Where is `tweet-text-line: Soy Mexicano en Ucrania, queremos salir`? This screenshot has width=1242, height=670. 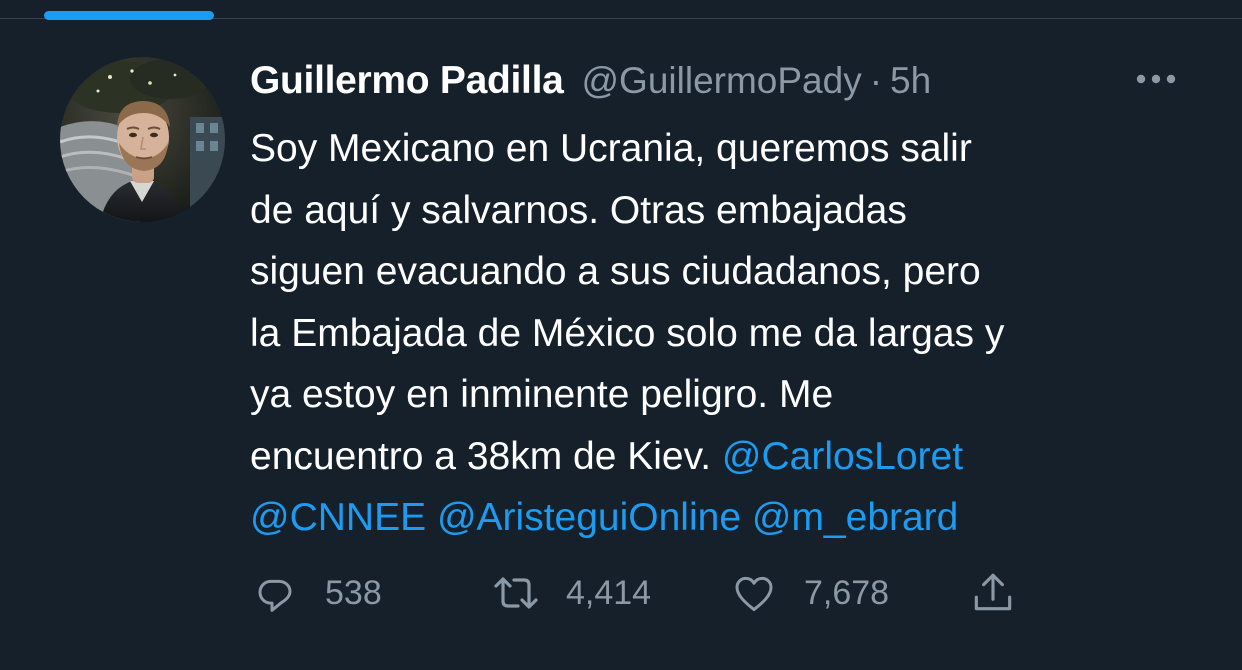 tweet-text-line: Soy Mexicano en Ucrania, queremos salir is located at coordinates (730, 149).